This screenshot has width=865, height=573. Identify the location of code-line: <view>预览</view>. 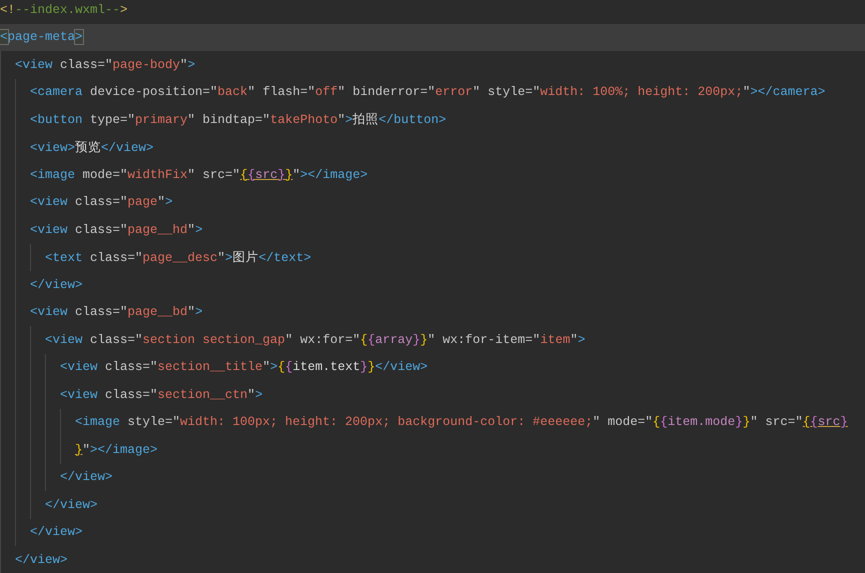
(92, 148).